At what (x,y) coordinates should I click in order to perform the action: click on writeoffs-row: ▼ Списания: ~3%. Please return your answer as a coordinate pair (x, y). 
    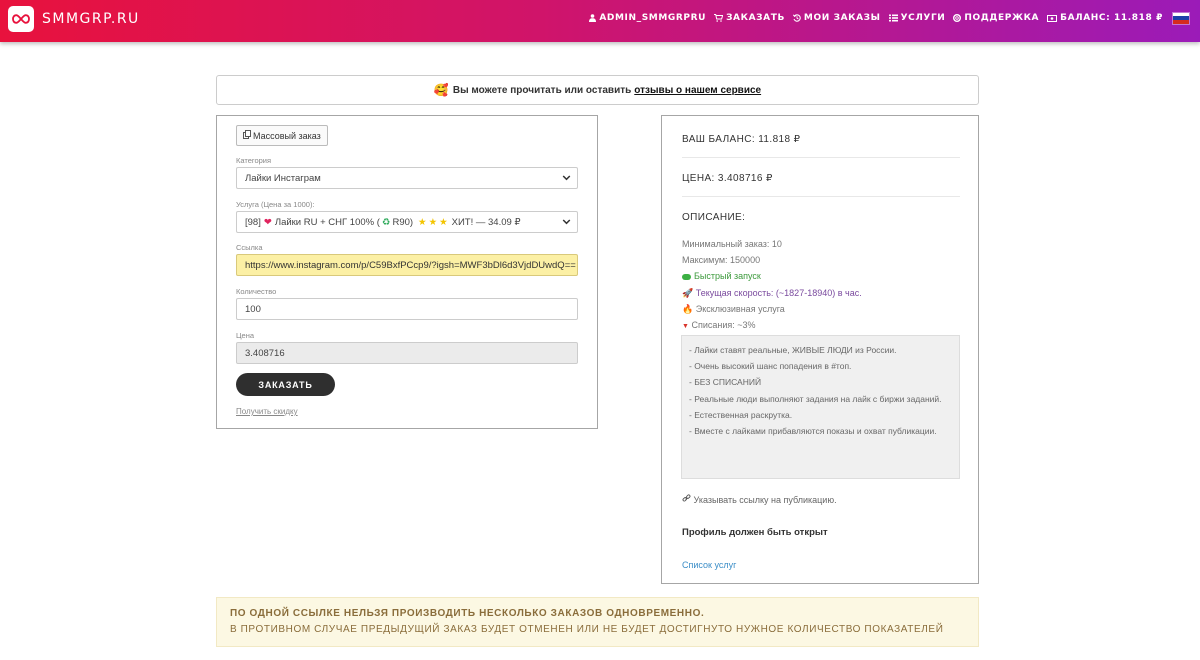
    Looking at the image, I should click on (719, 325).